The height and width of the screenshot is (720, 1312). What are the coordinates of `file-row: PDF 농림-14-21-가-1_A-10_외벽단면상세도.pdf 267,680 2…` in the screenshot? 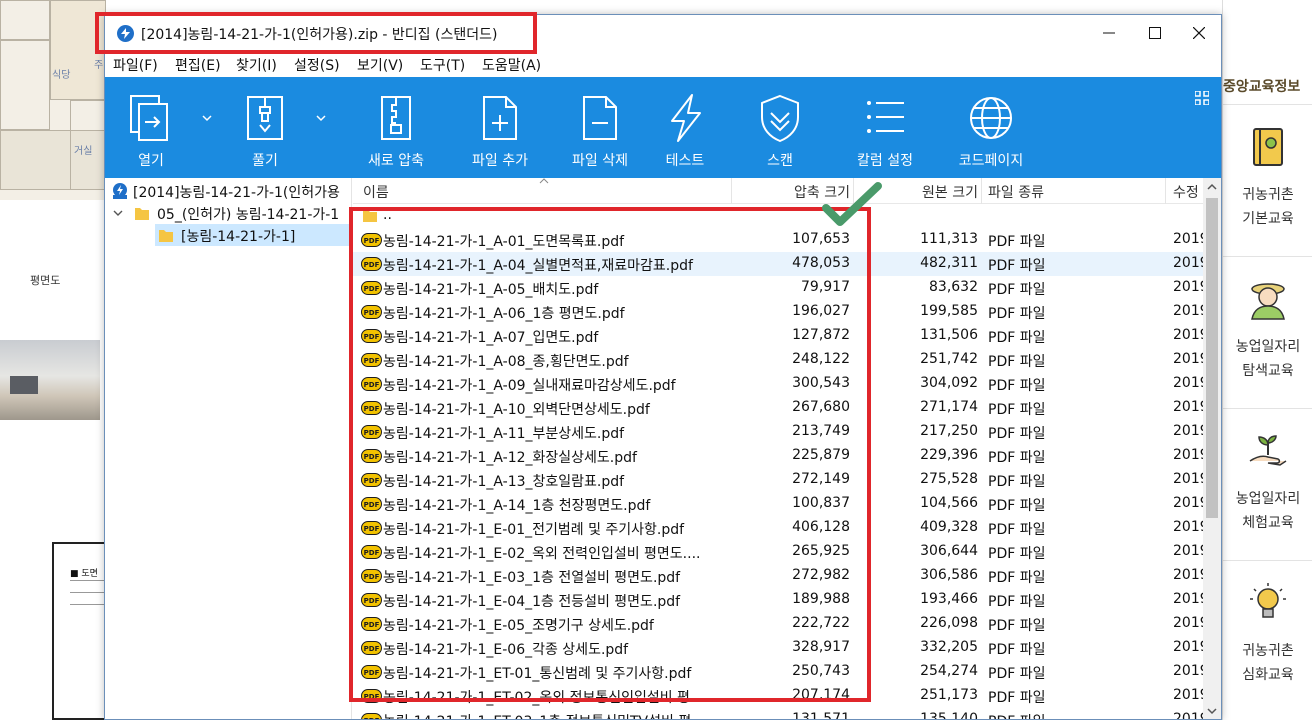 It's located at (778, 408).